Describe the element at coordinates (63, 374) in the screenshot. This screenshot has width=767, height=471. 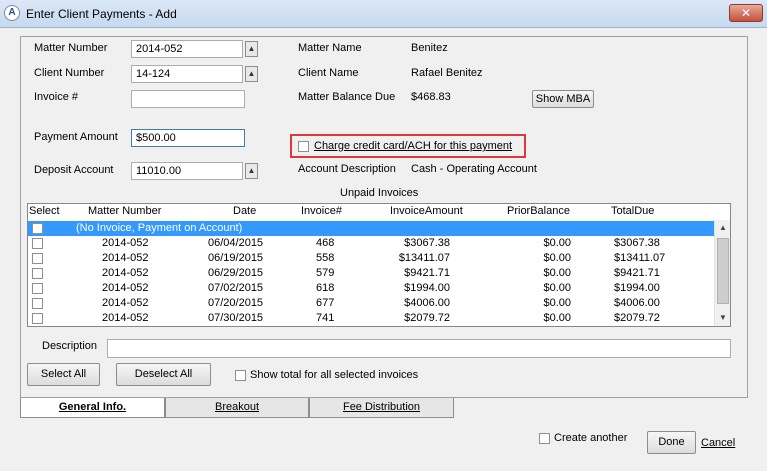
I see `select-all-button: Select All` at that location.